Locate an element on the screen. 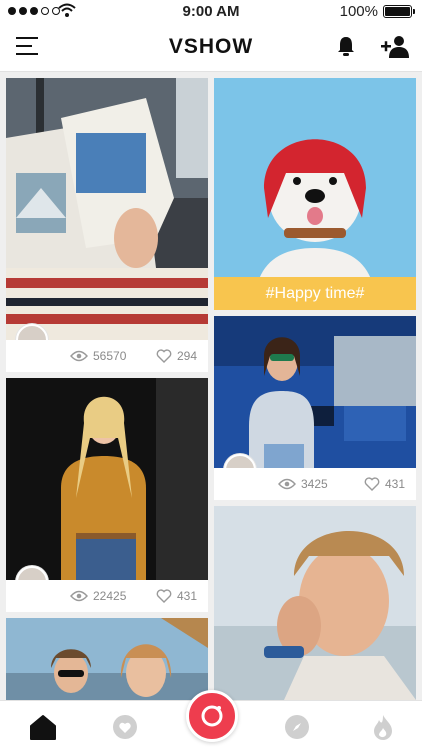 The width and height of the screenshot is (422, 750). camera-button is located at coordinates (212, 716).